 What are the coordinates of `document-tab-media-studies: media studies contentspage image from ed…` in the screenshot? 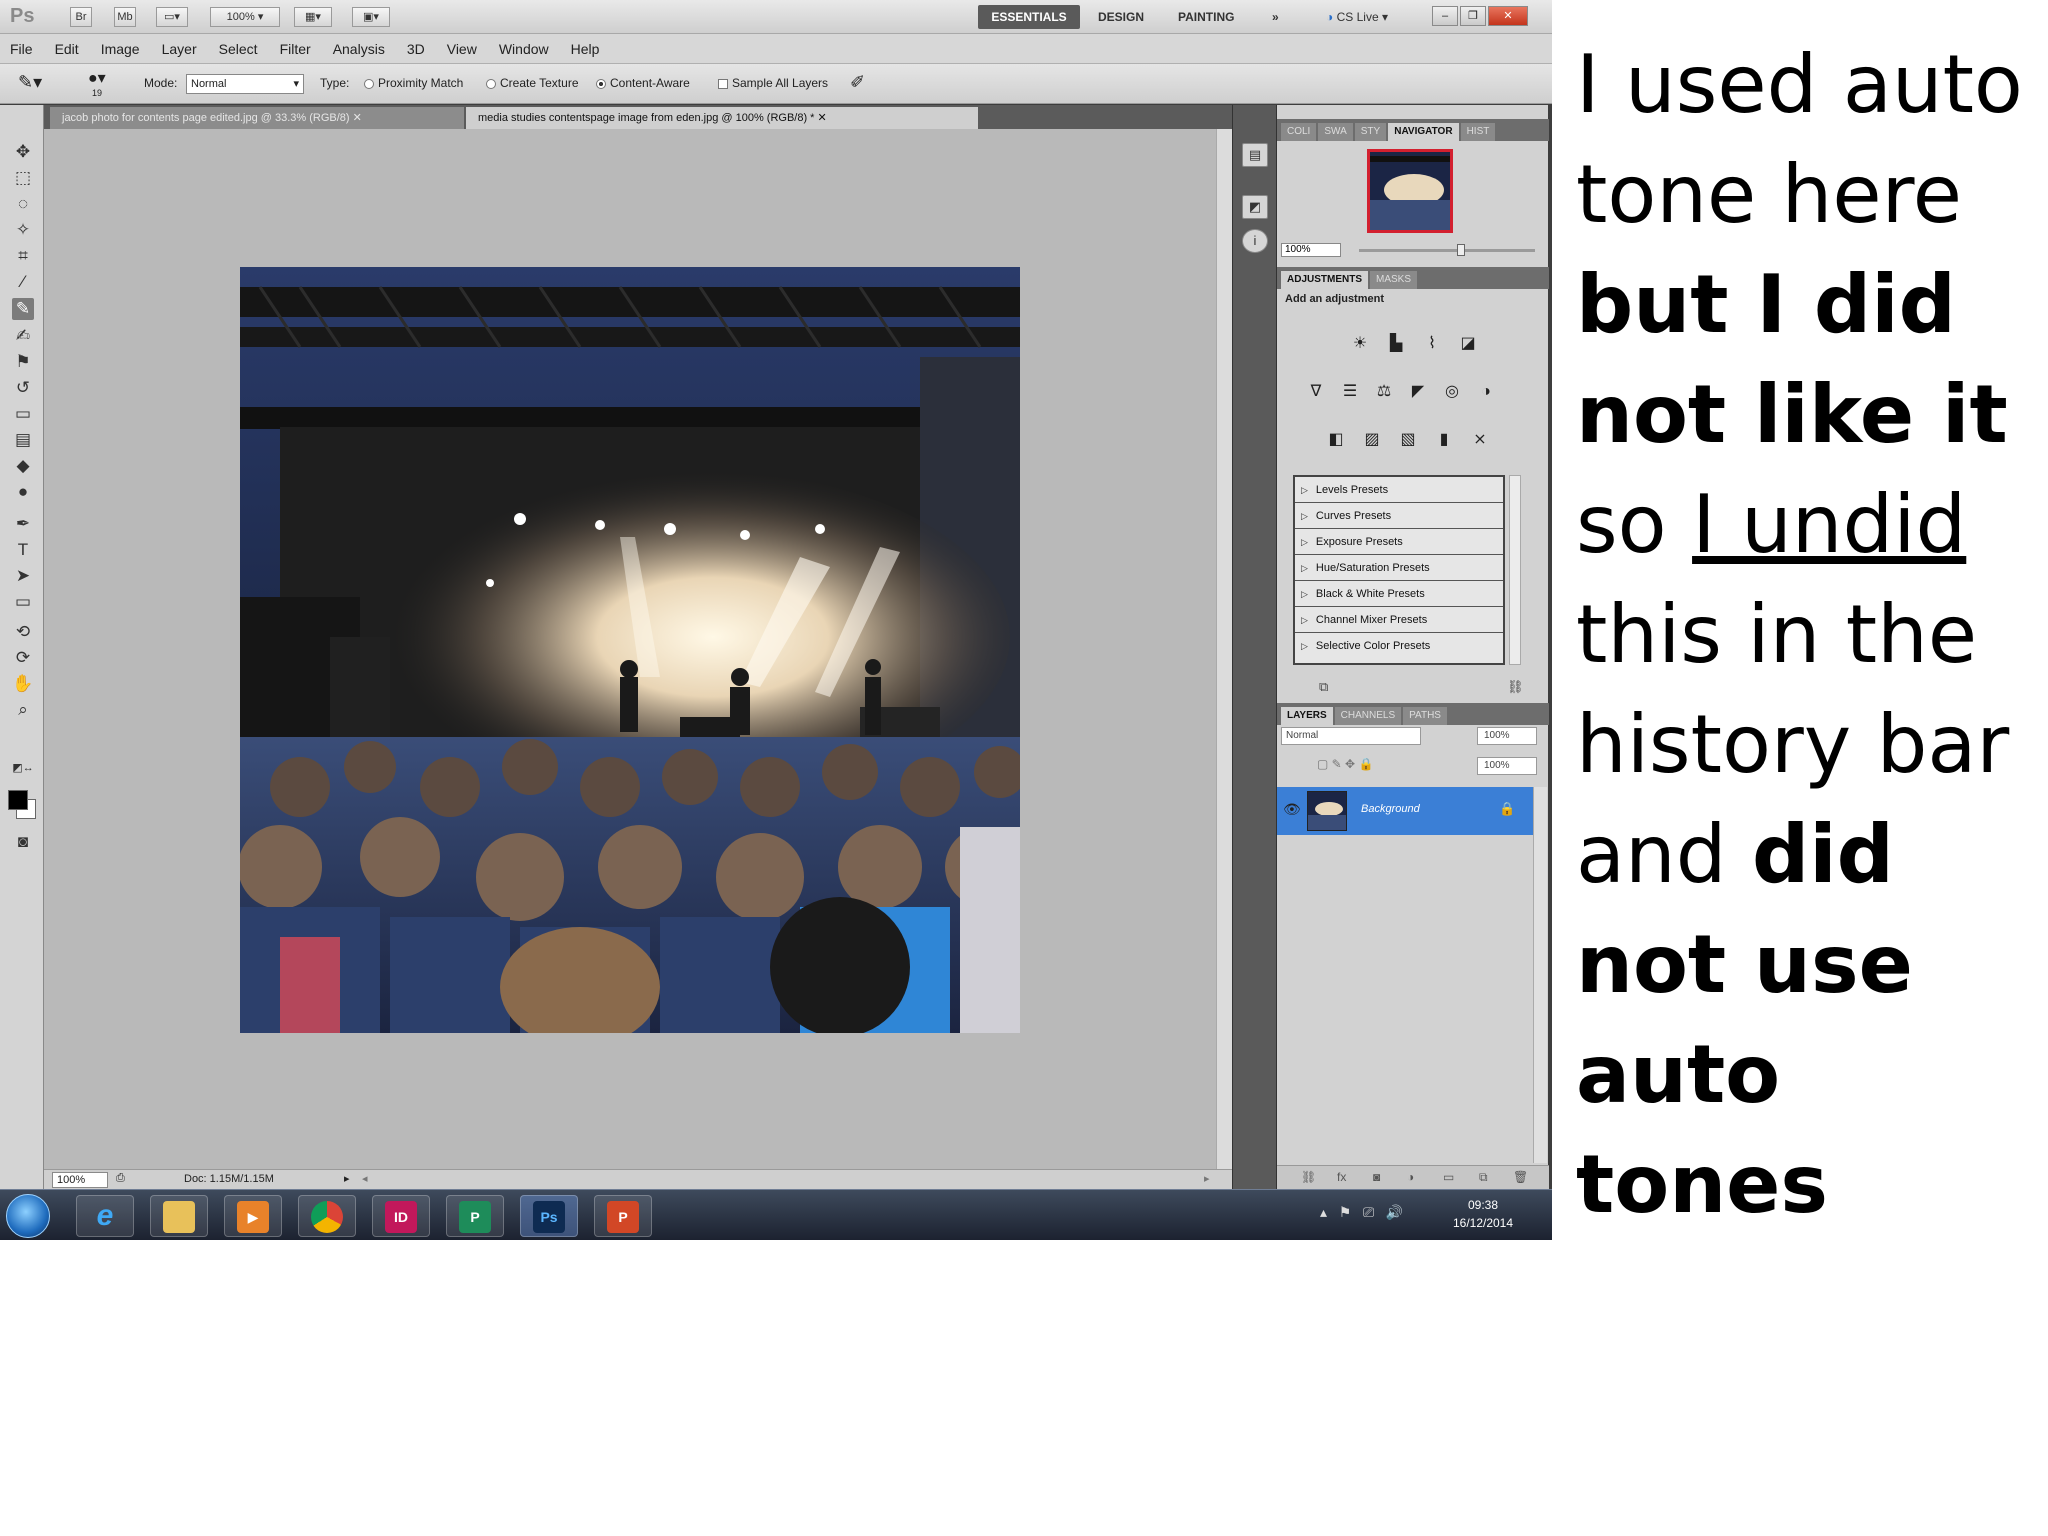 It's located at (722, 118).